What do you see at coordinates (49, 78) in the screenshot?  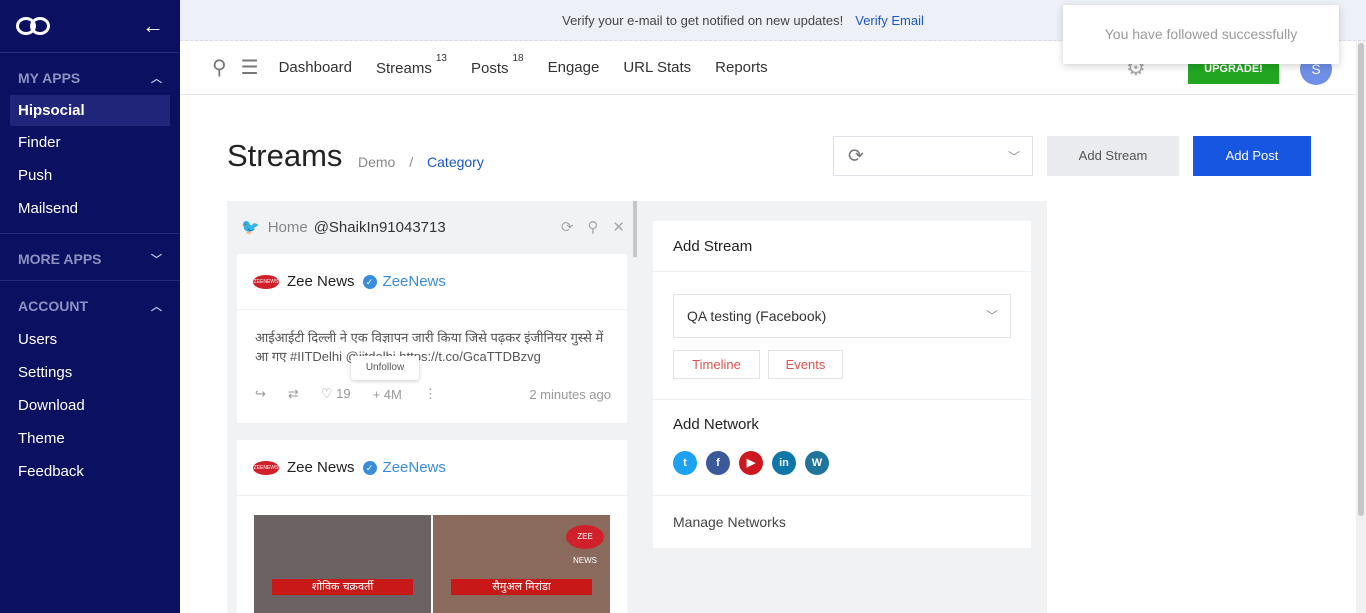 I see `my-apps-label: MY APPS` at bounding box center [49, 78].